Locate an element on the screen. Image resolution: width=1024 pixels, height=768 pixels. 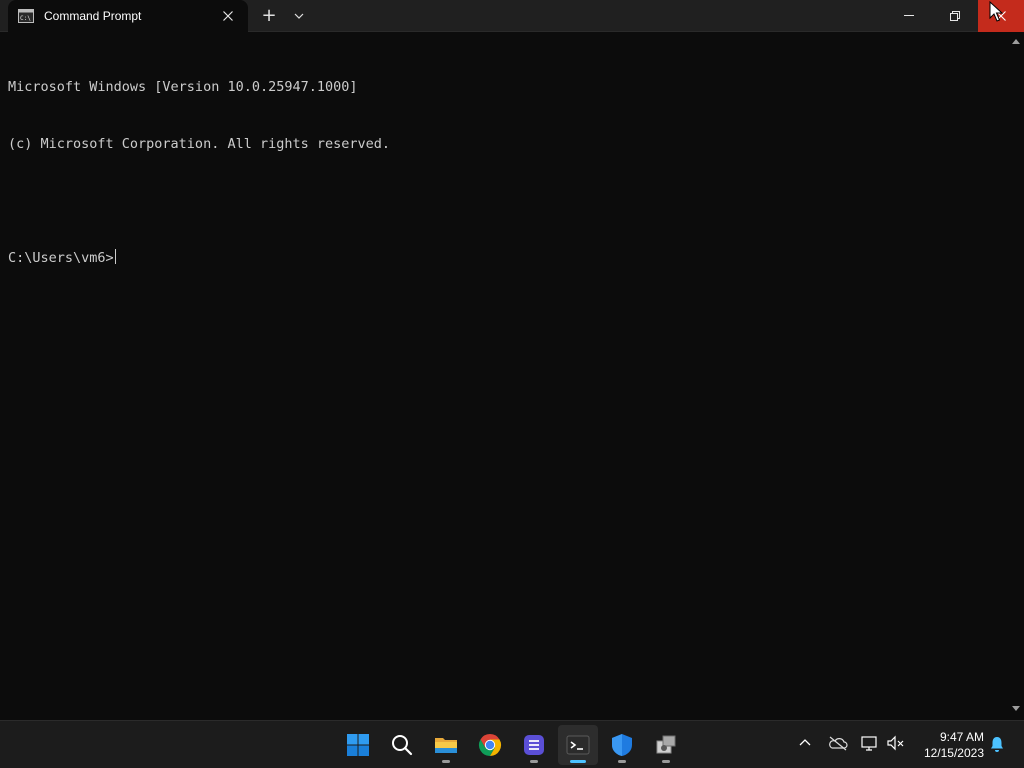
scroll-down-icon is located at coordinates (1016, 708).